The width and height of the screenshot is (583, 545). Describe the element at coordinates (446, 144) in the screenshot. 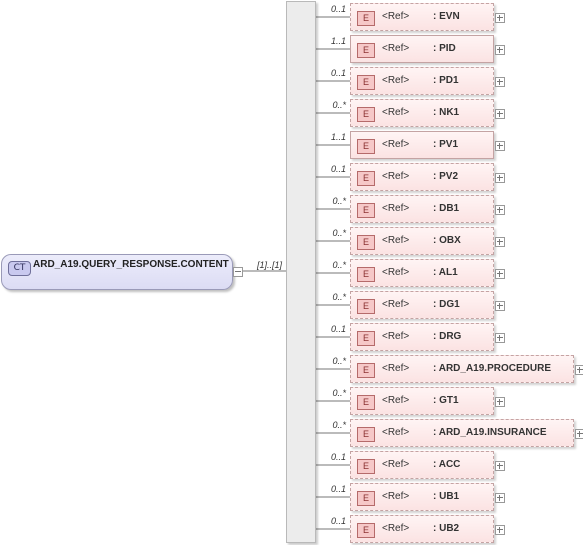

I see `element-name: : PV1` at that location.